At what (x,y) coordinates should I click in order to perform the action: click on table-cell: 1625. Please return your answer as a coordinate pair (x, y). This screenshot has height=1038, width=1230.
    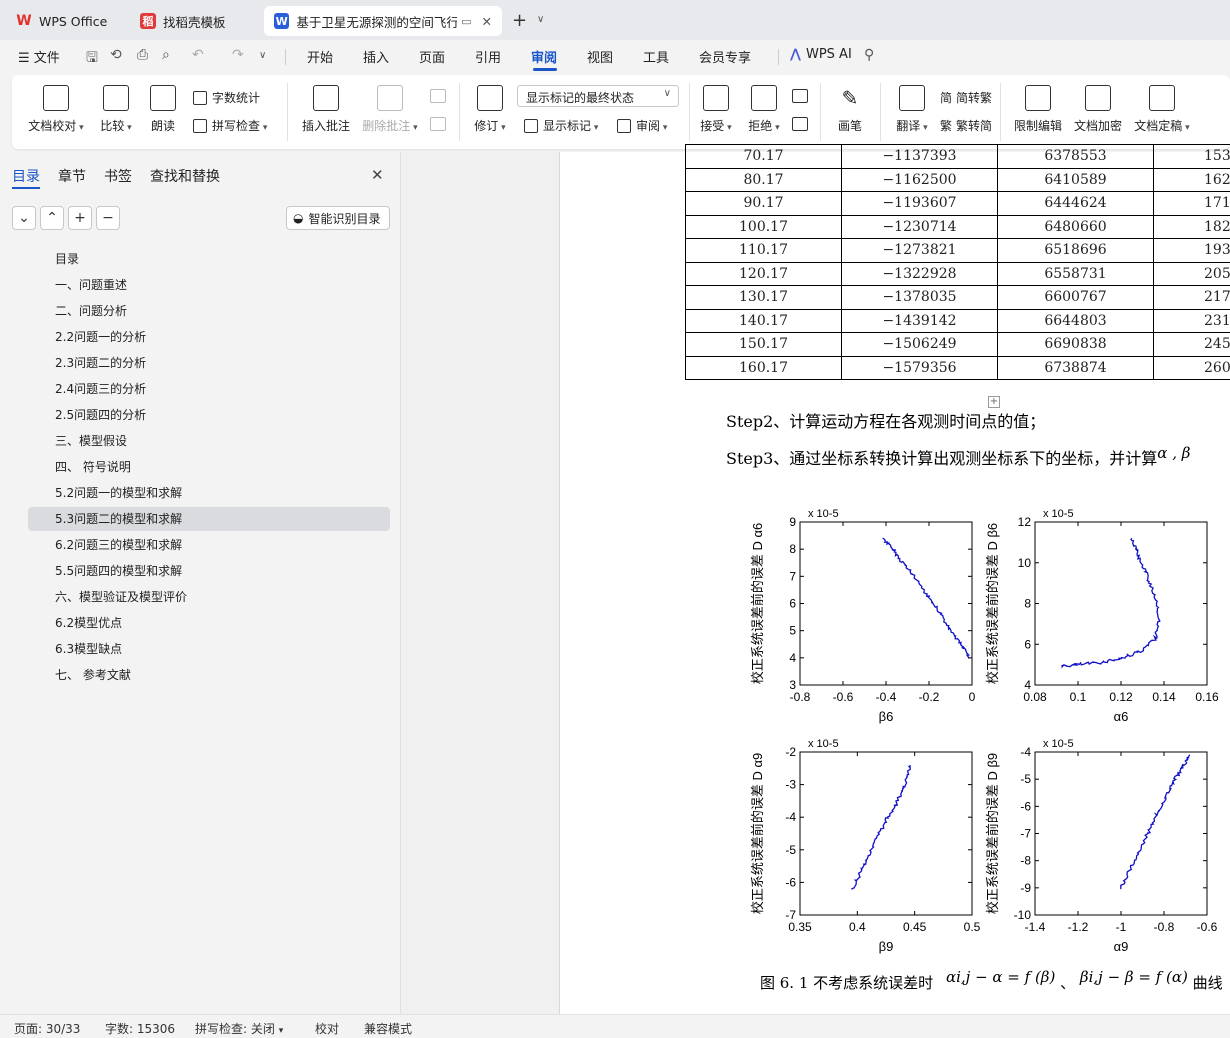
    Looking at the image, I should click on (1191, 179).